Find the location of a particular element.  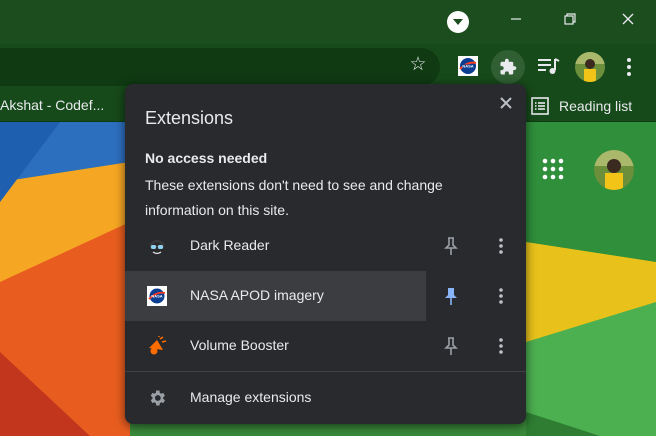

bookmark-star-icon: ☆ is located at coordinates (418, 65).